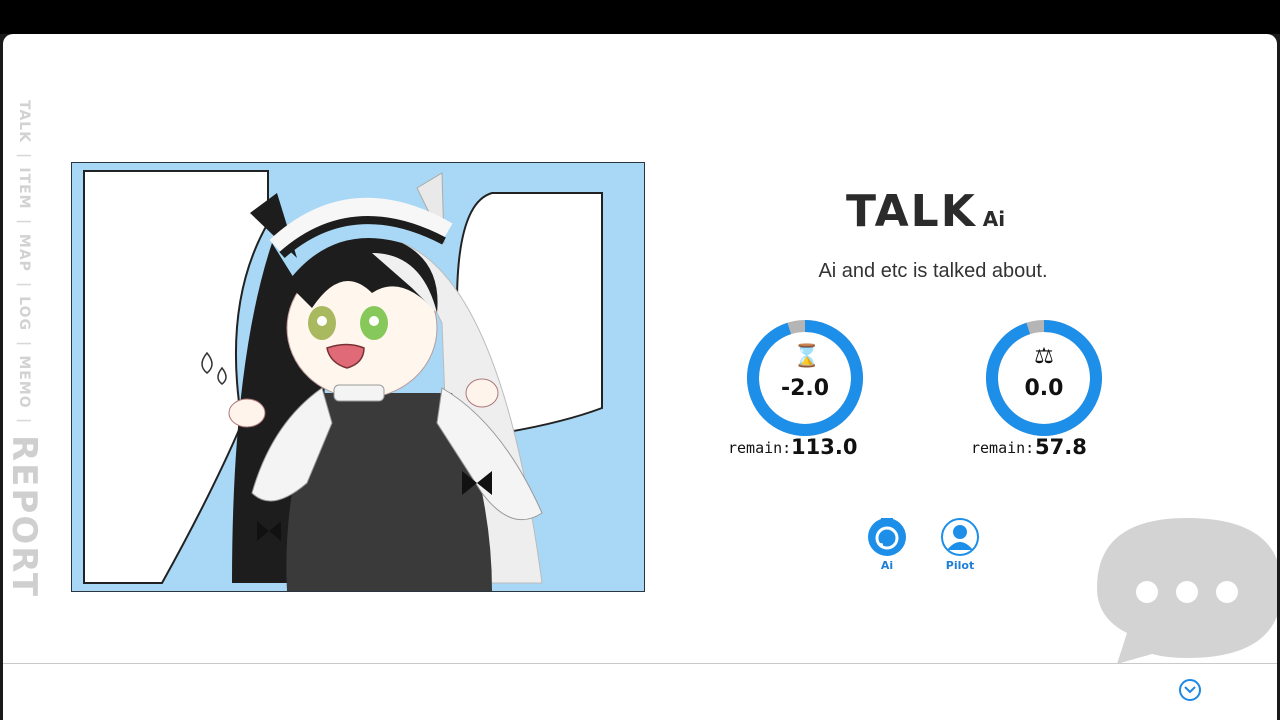  What do you see at coordinates (24, 381) in the screenshot?
I see `nav-memo: MEMO` at bounding box center [24, 381].